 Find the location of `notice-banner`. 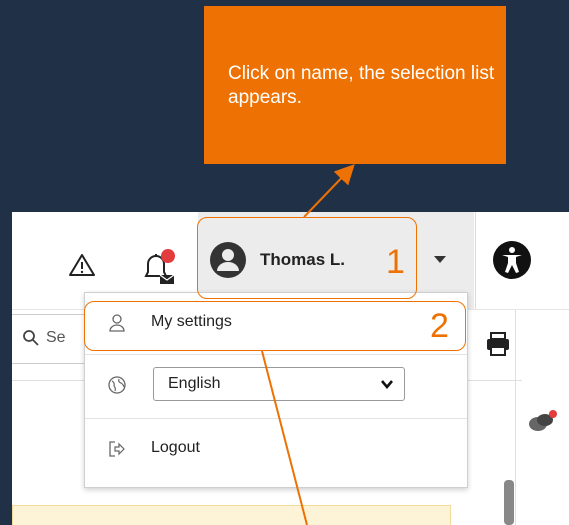

notice-banner is located at coordinates (231, 515).